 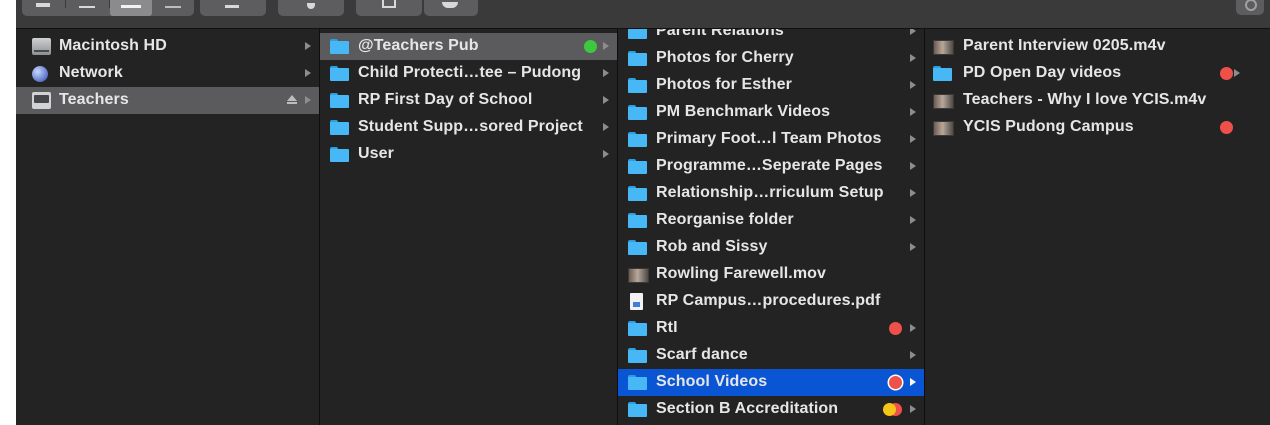 What do you see at coordinates (41, 100) in the screenshot?
I see `server-icon` at bounding box center [41, 100].